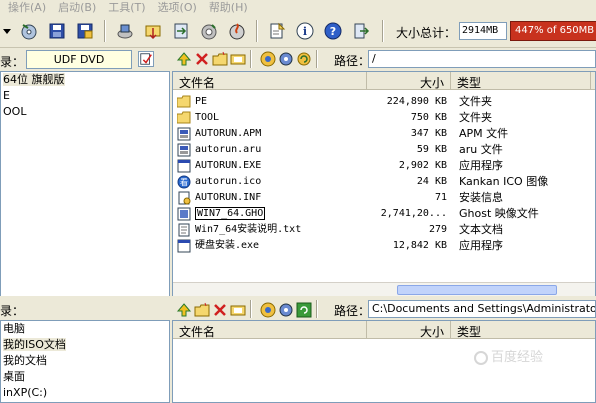 Image resolution: width=596 pixels, height=403 pixels. I want to click on file-row: 硬盘安装.exe 12,842 KB 应用程序, so click(384, 246).